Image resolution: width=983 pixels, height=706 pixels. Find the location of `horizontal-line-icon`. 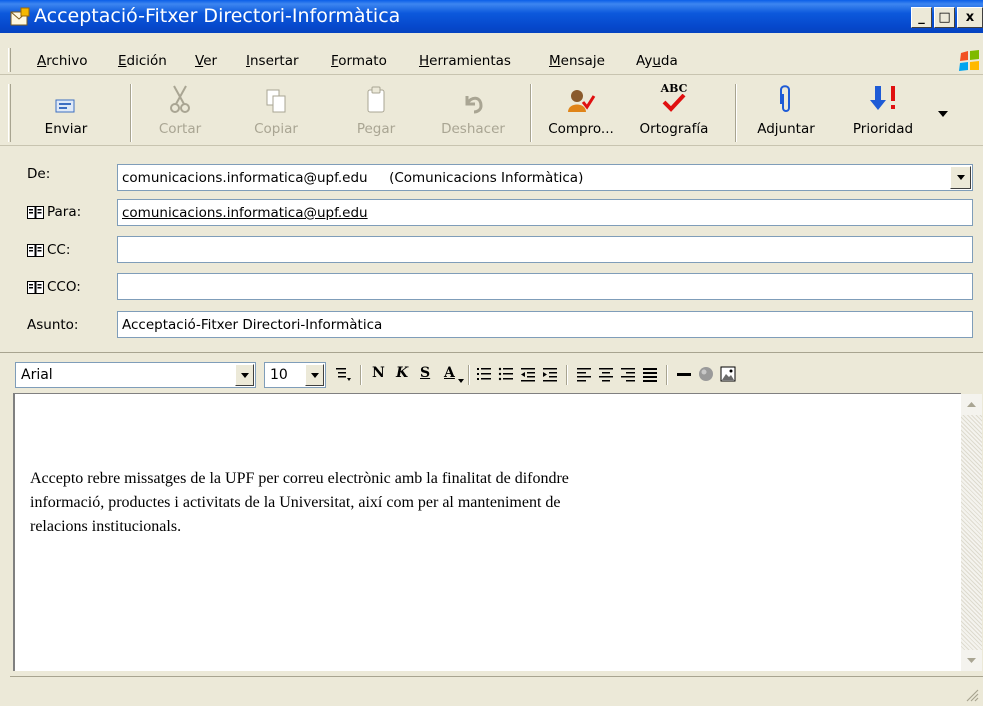

horizontal-line-icon is located at coordinates (684, 374).